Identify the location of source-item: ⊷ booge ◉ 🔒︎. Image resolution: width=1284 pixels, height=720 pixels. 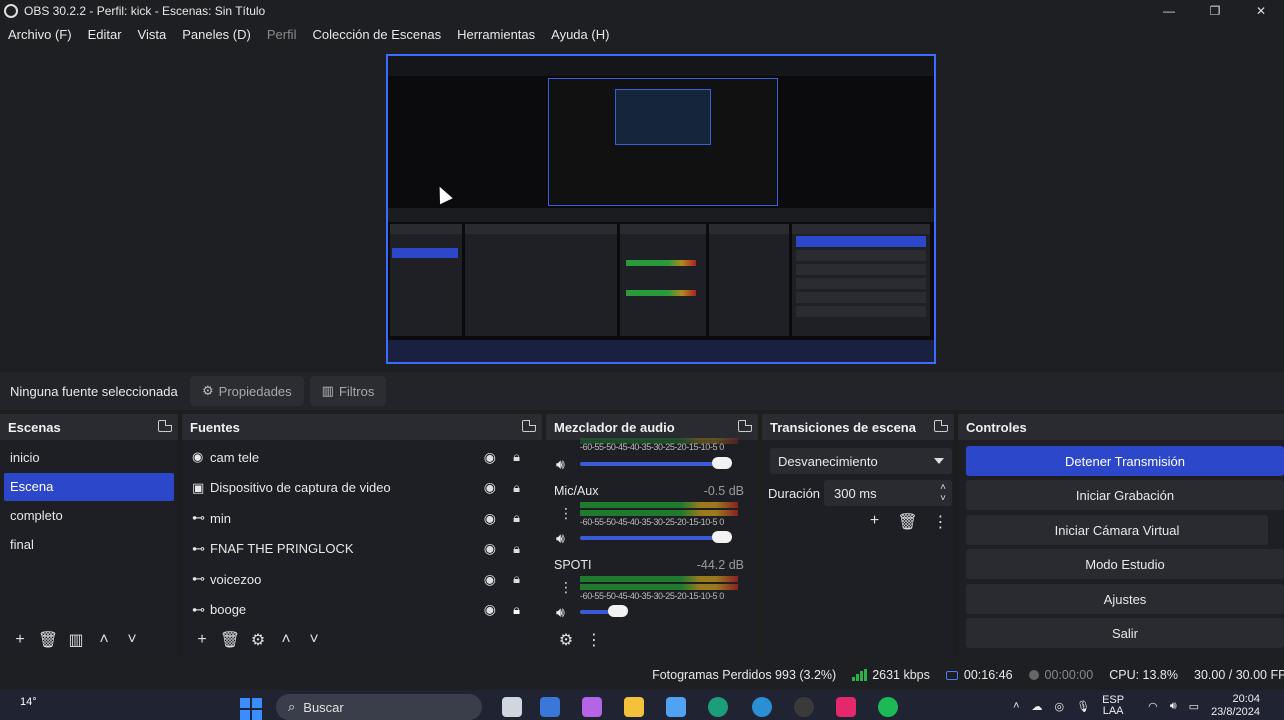
(362, 610).